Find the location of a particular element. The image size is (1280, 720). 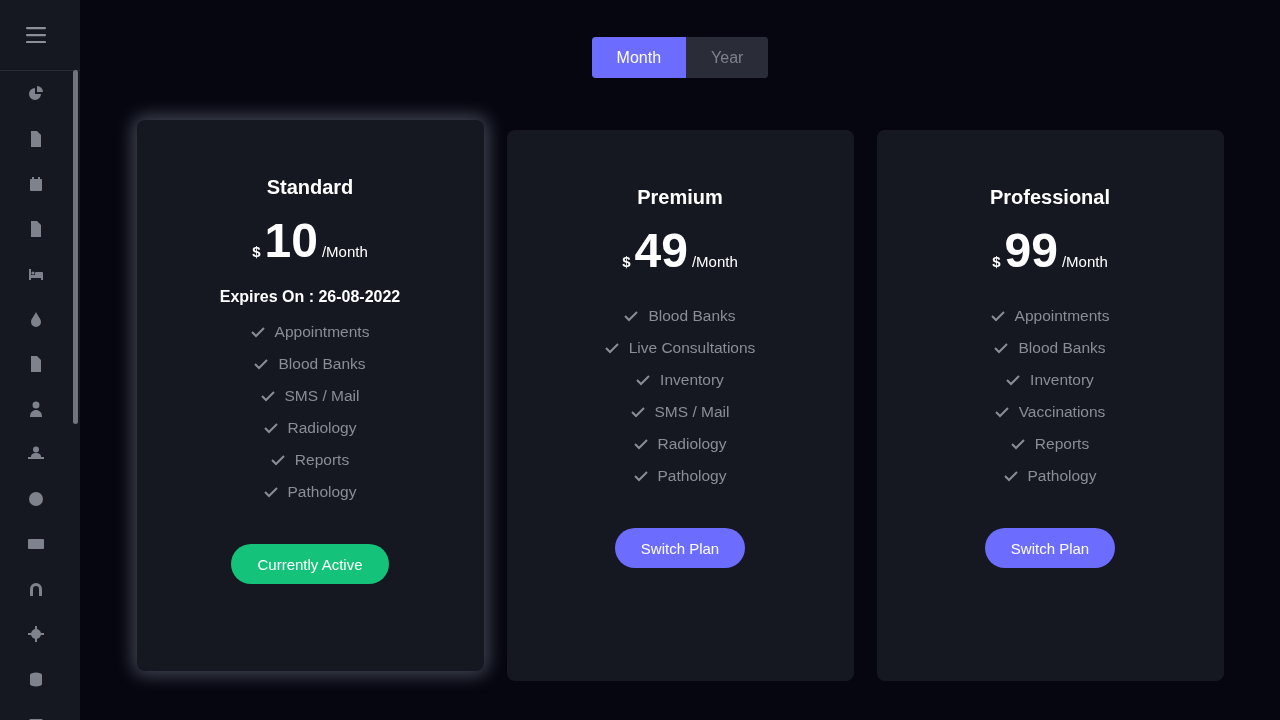

billing-tab: Month is located at coordinates (639, 57).